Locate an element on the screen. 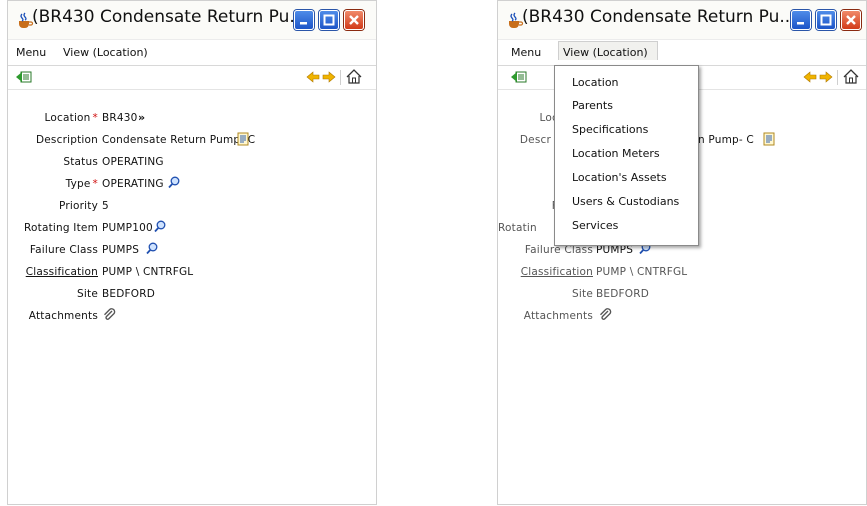 Image resolution: width=867 pixels, height=506 pixels. field-location: Loc is located at coordinates (528, 120).